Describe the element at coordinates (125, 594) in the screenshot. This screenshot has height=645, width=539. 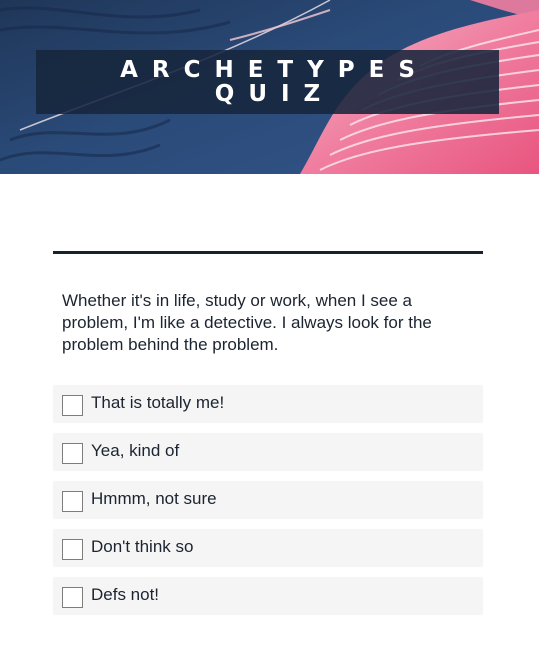
I see `answer-option-label: Defs not!` at that location.